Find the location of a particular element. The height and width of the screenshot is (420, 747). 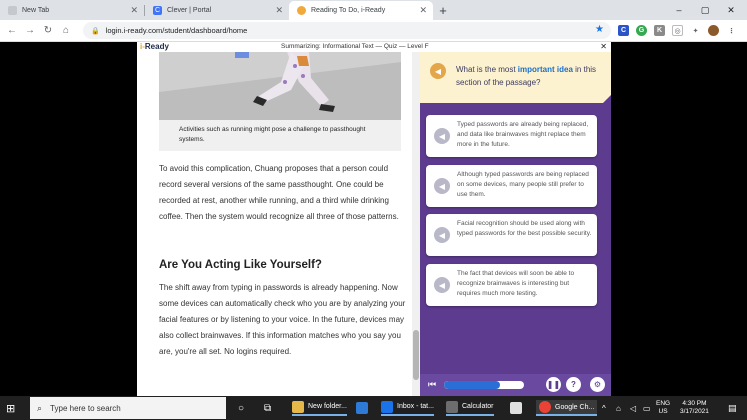

tab-title: Clever | Portal is located at coordinates (189, 10).